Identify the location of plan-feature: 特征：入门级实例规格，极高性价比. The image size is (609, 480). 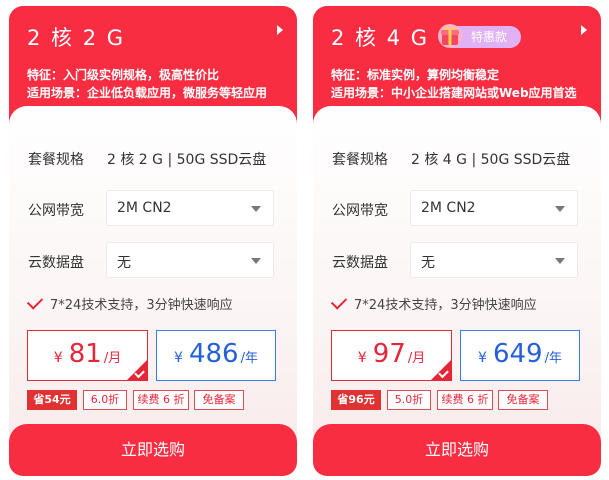
(123, 75).